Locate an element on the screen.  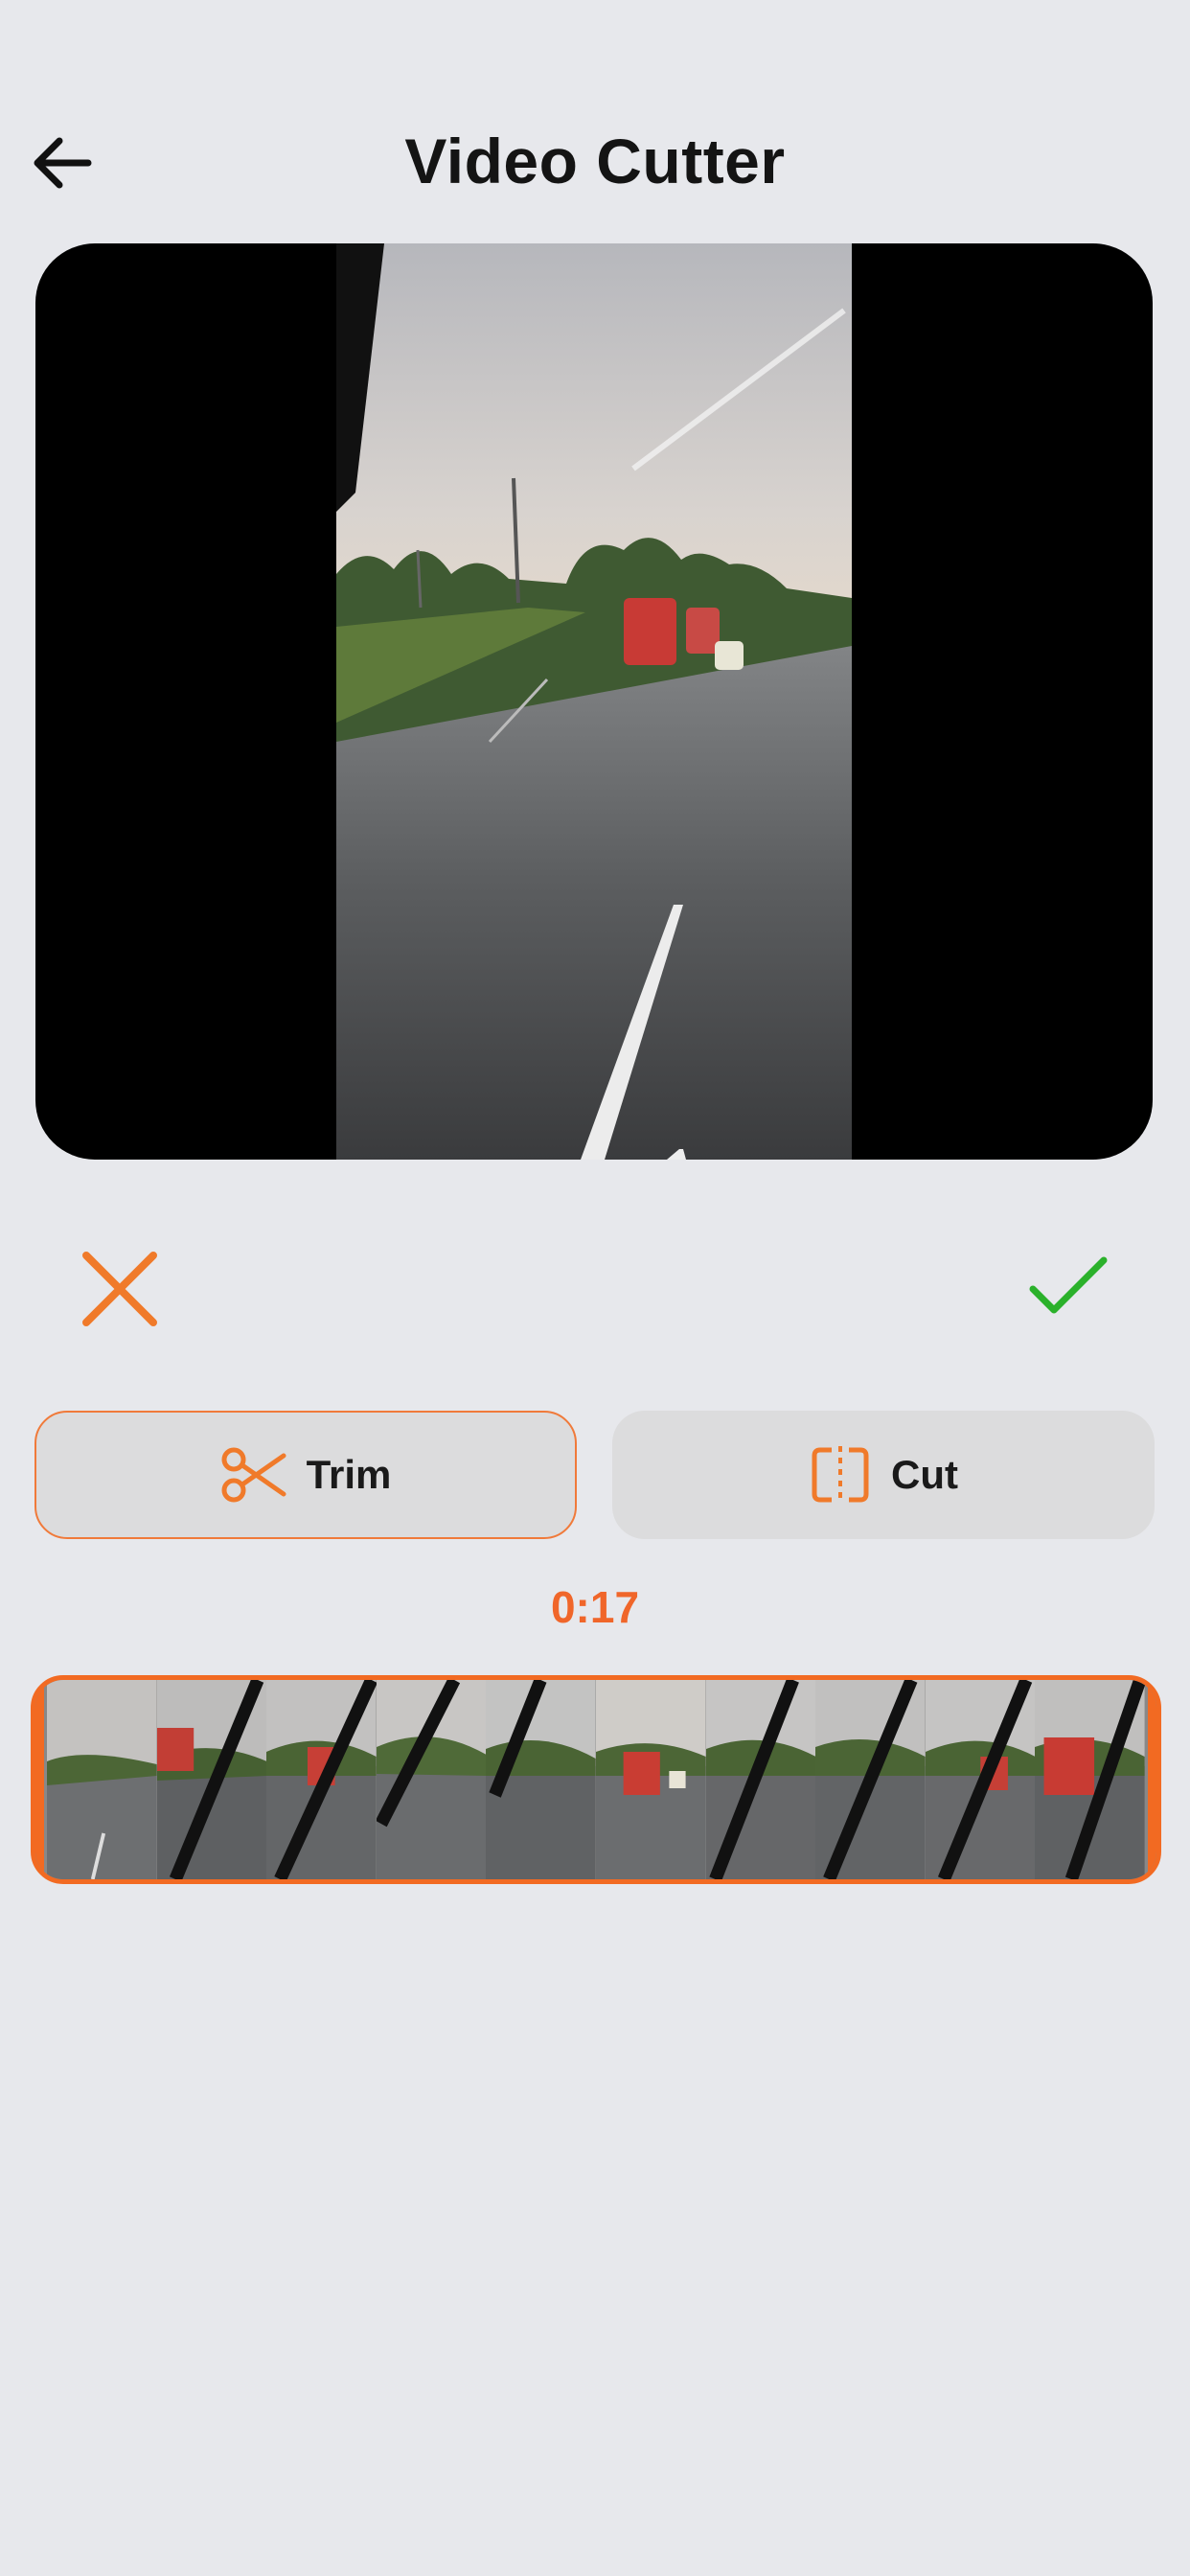
split-icon is located at coordinates (841, 1475).